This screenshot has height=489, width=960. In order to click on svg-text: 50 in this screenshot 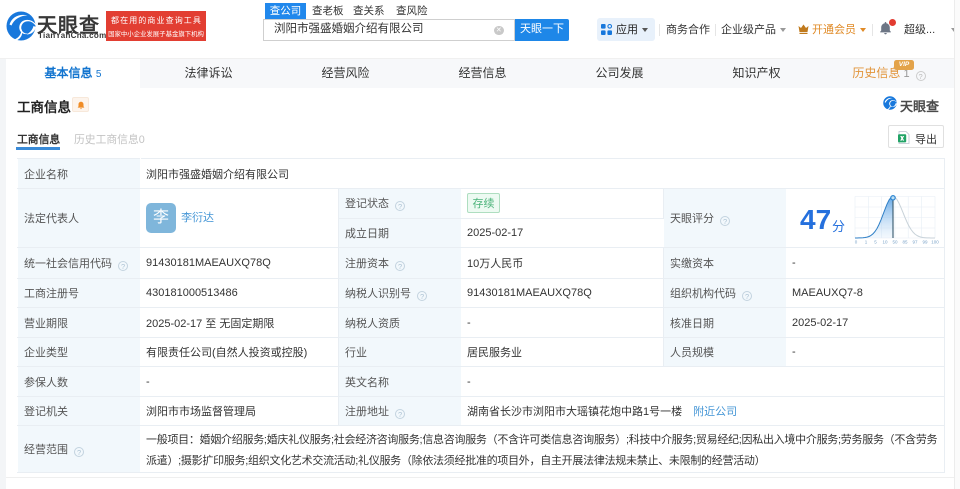, I will do `click(895, 242)`.